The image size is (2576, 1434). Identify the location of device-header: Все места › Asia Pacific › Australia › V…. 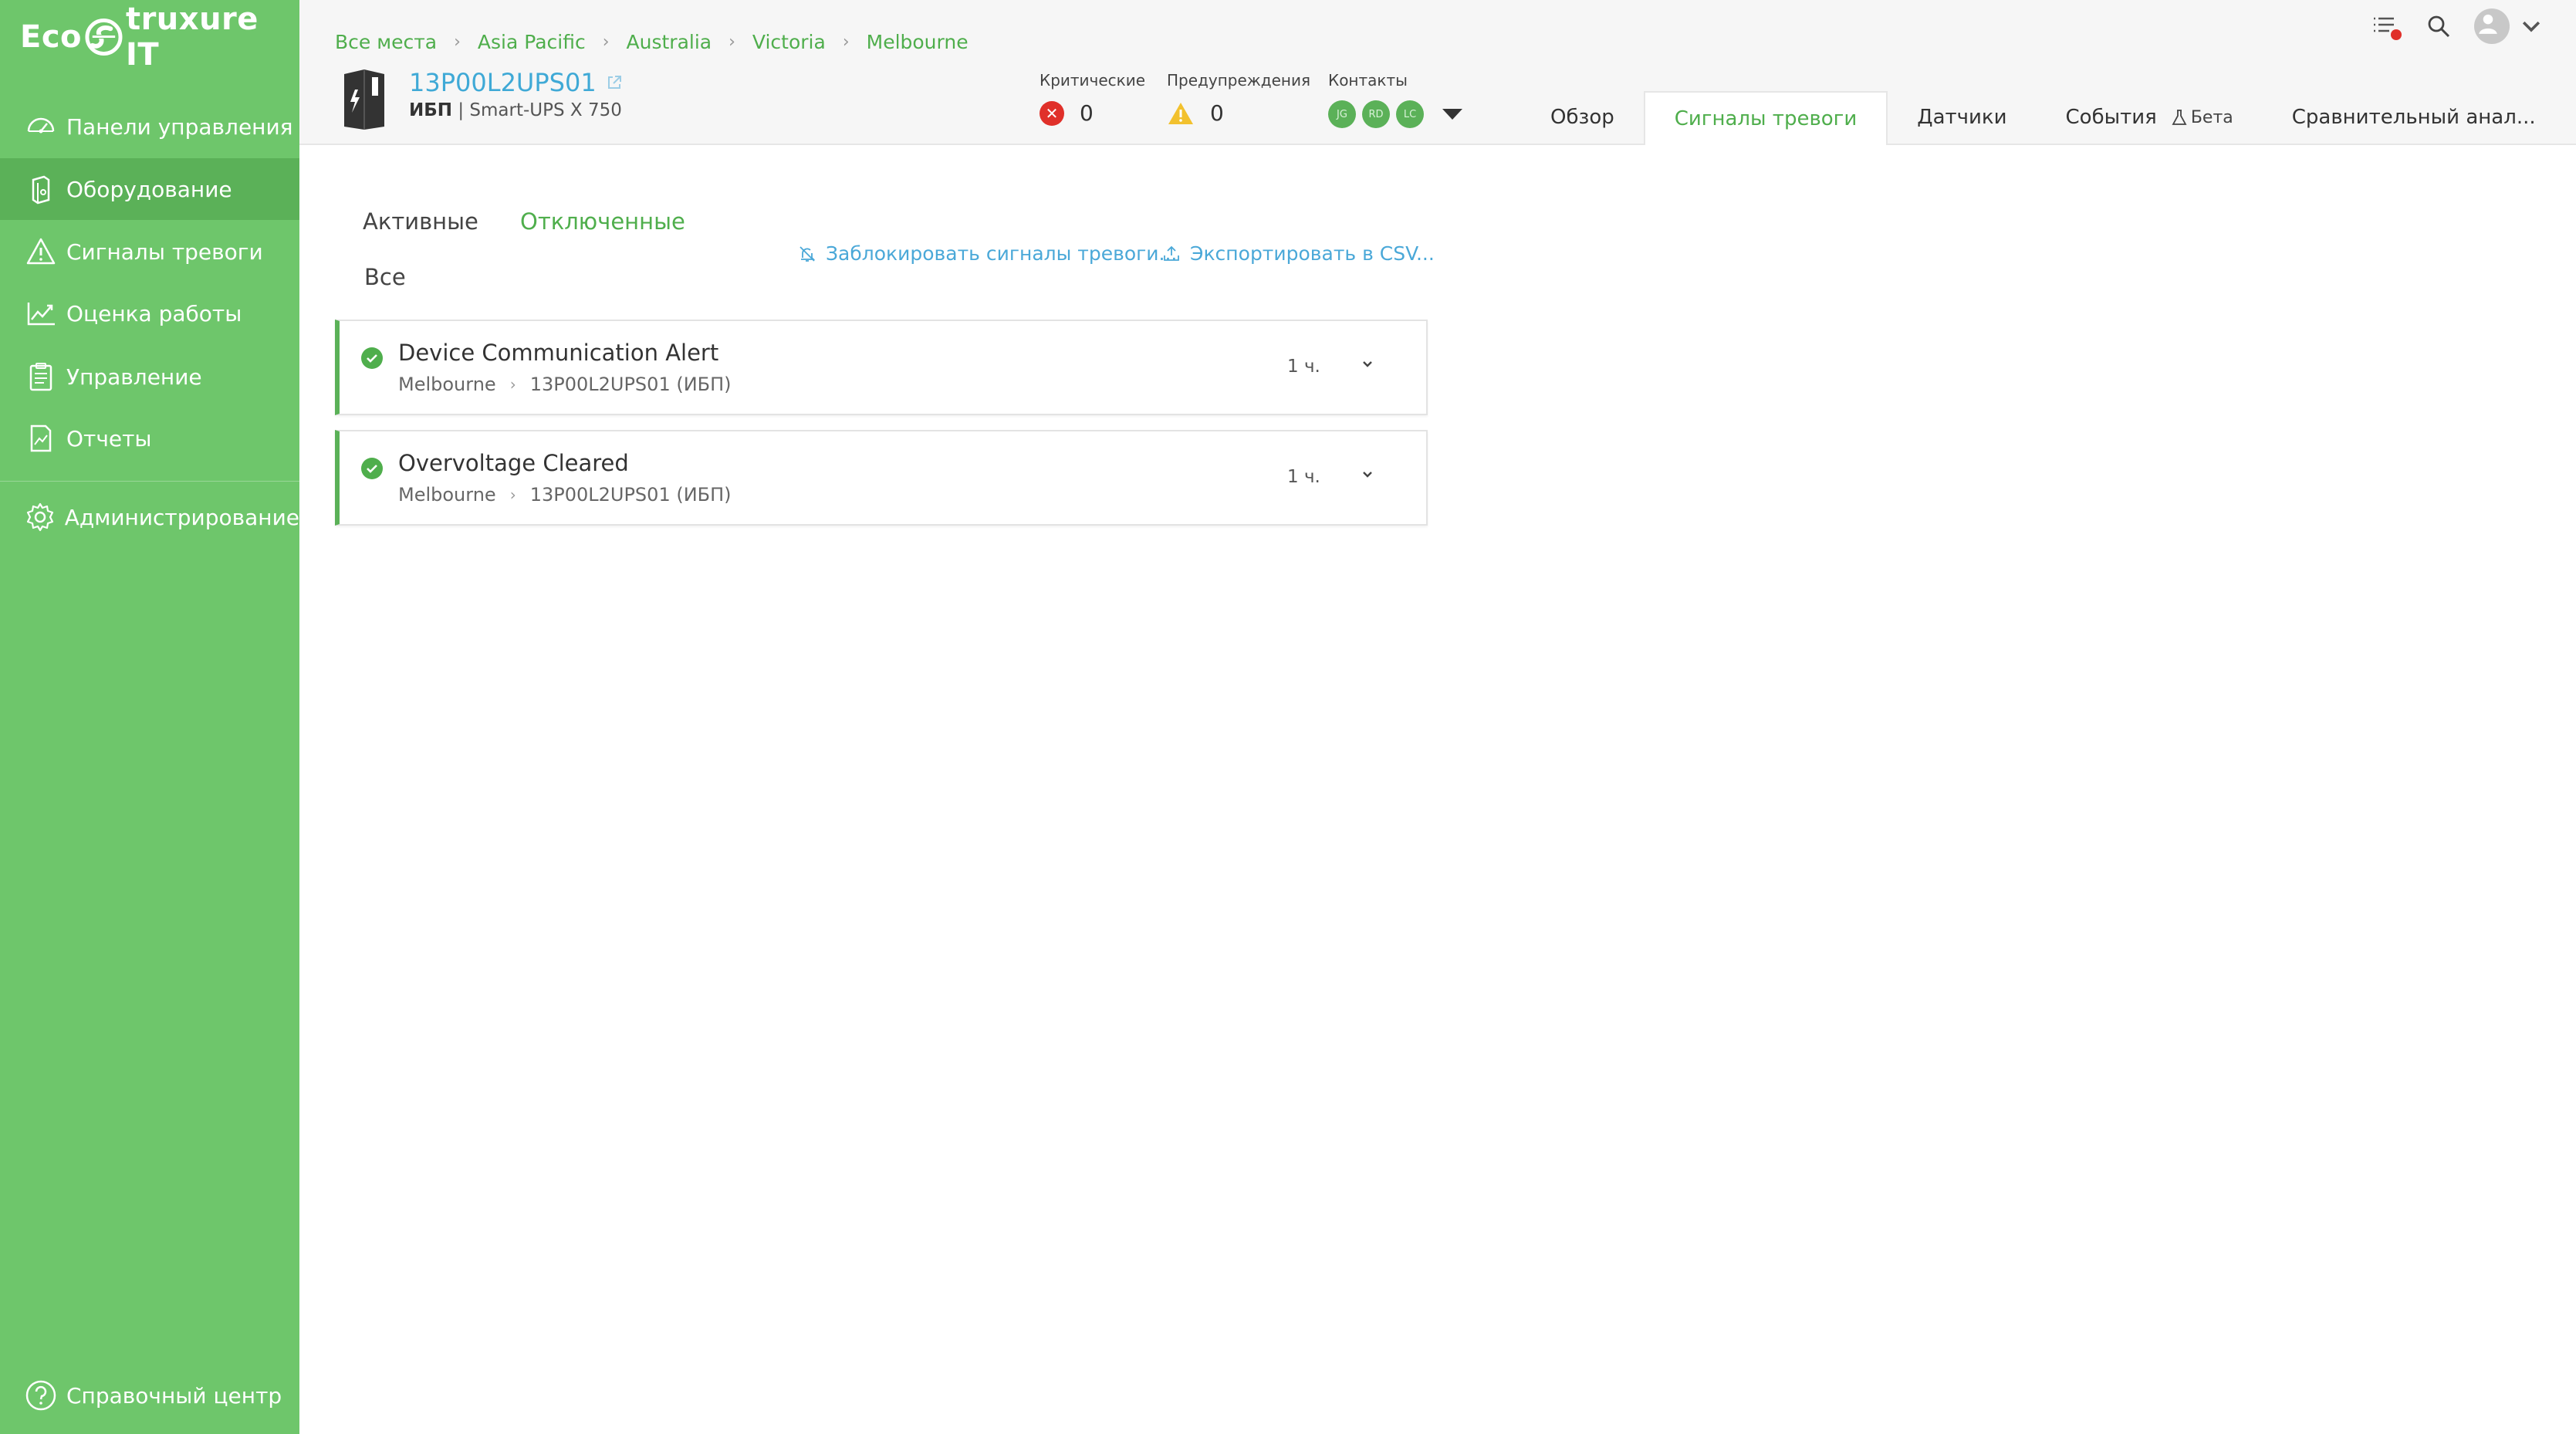
(1437, 72).